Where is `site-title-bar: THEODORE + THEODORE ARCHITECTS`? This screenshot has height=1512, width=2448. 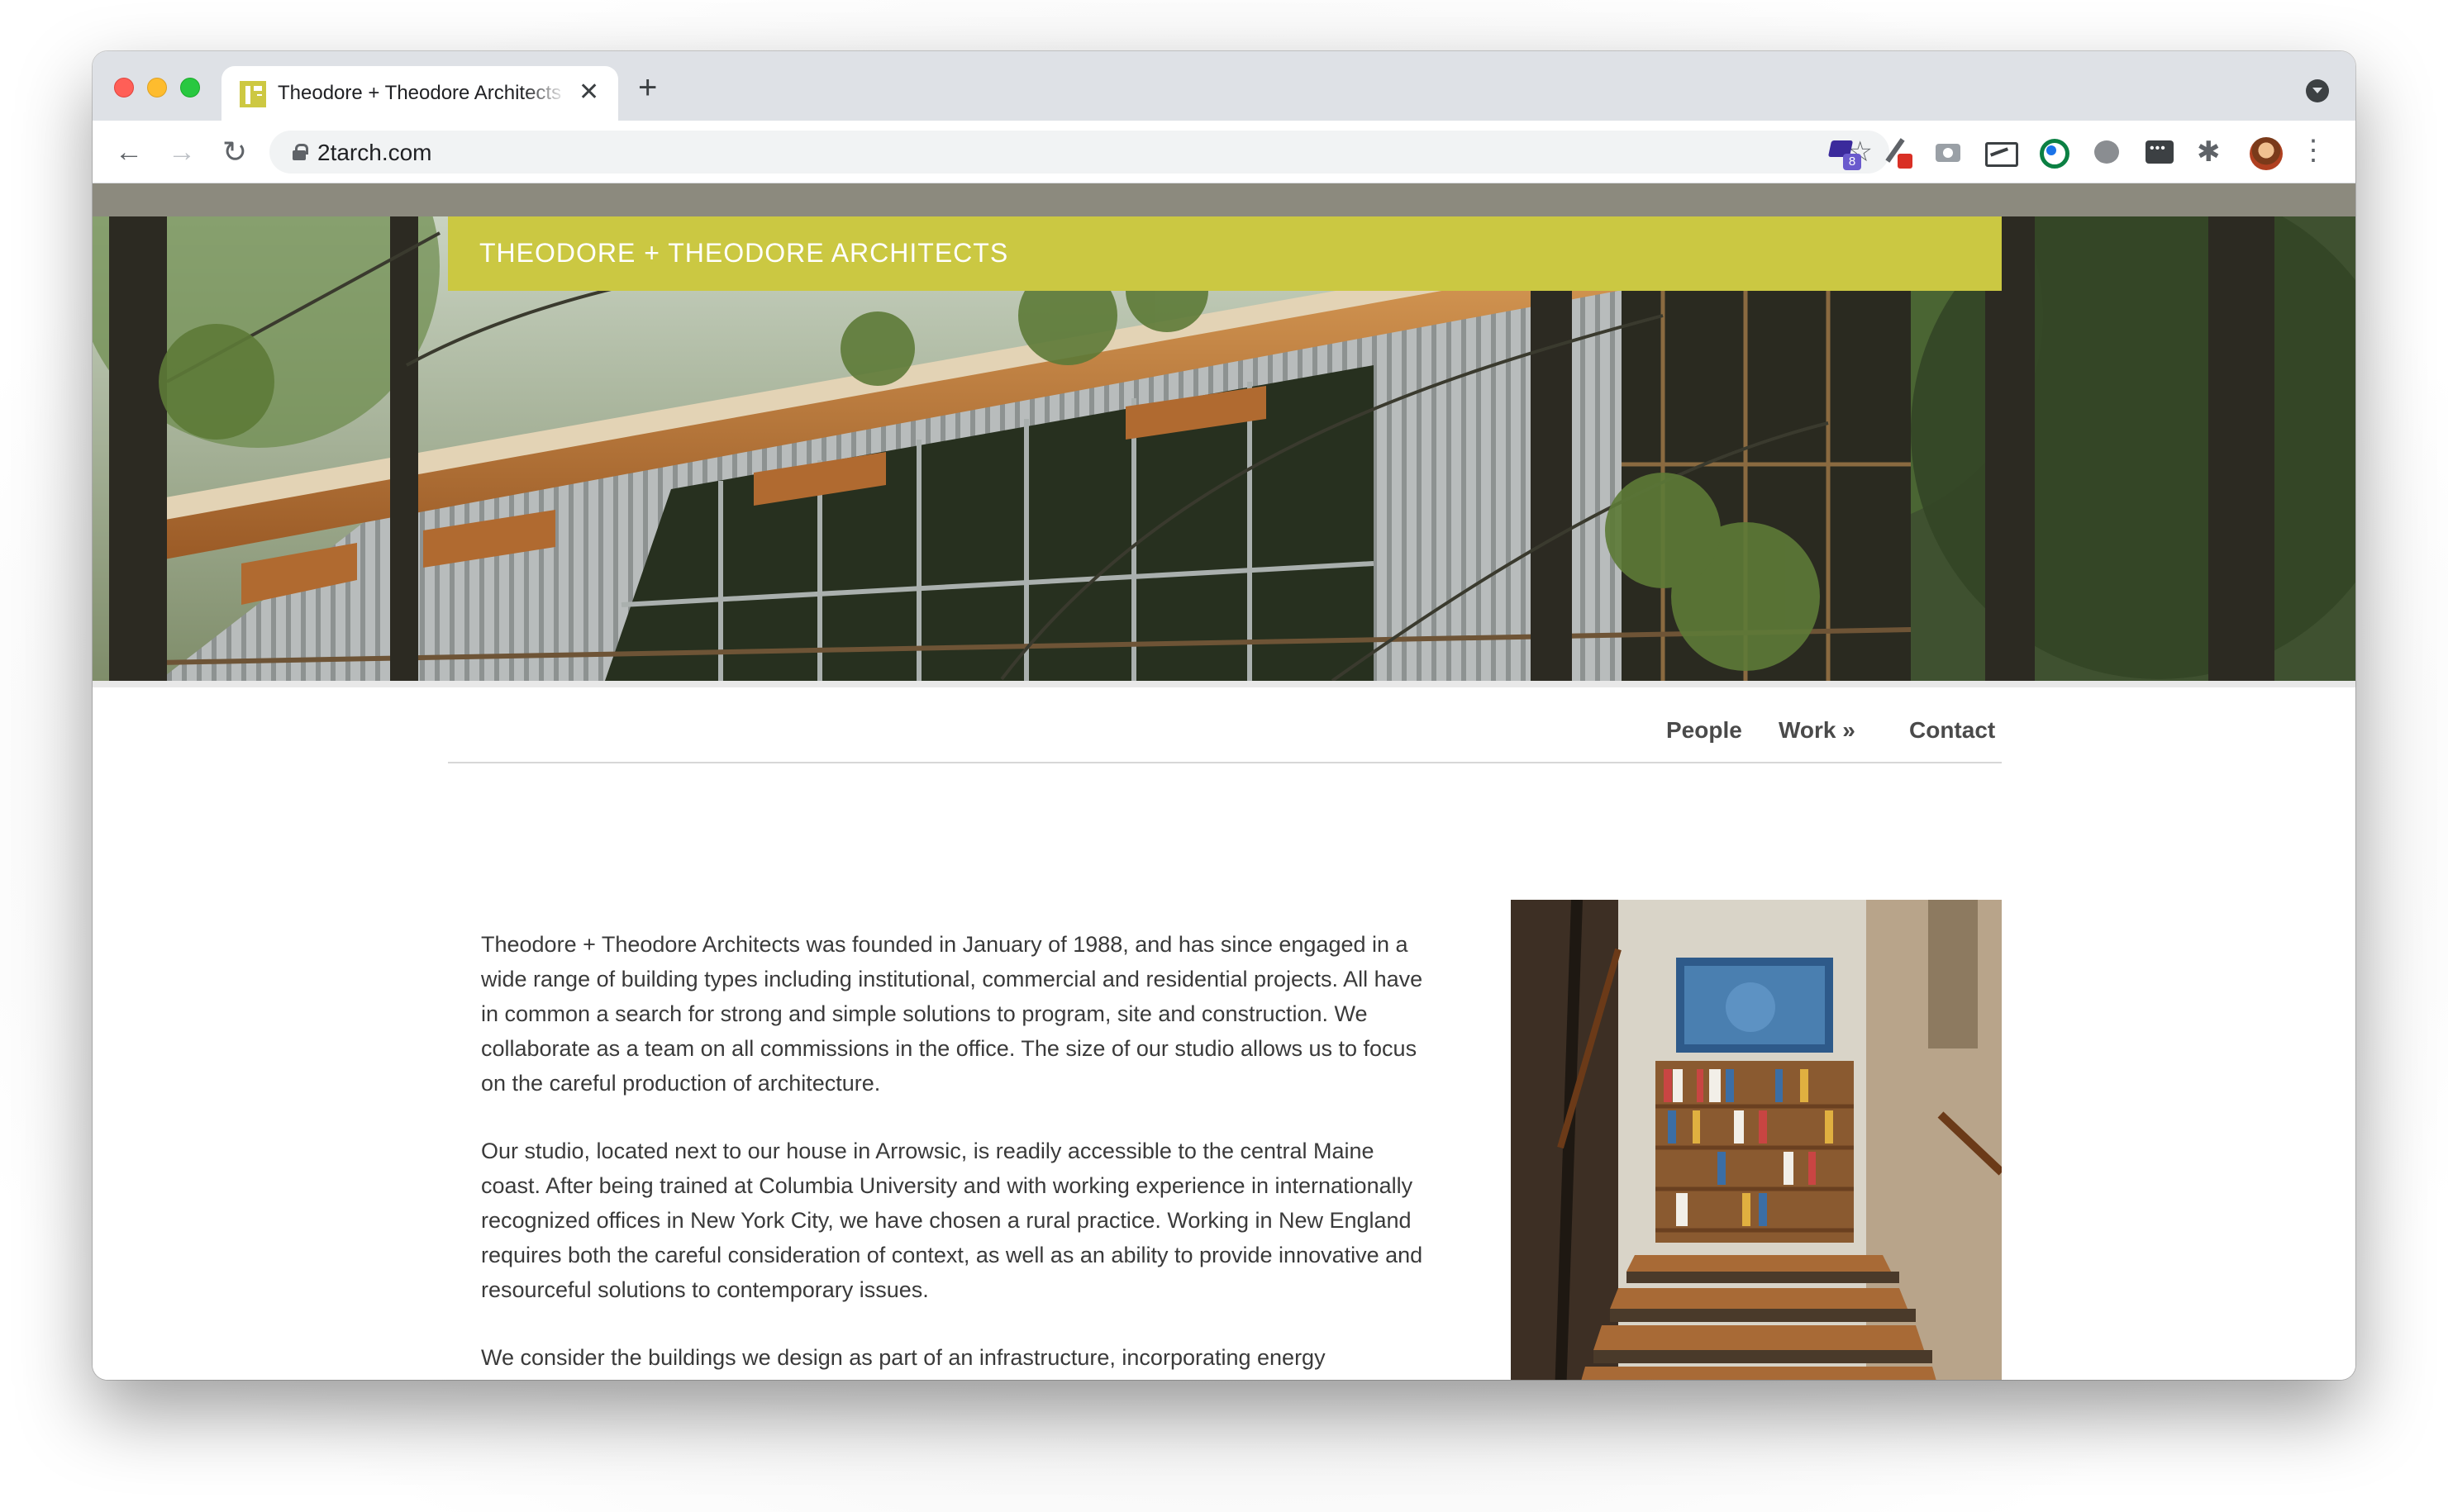
site-title-bar: THEODORE + THEODORE ARCHITECTS is located at coordinates (1225, 253).